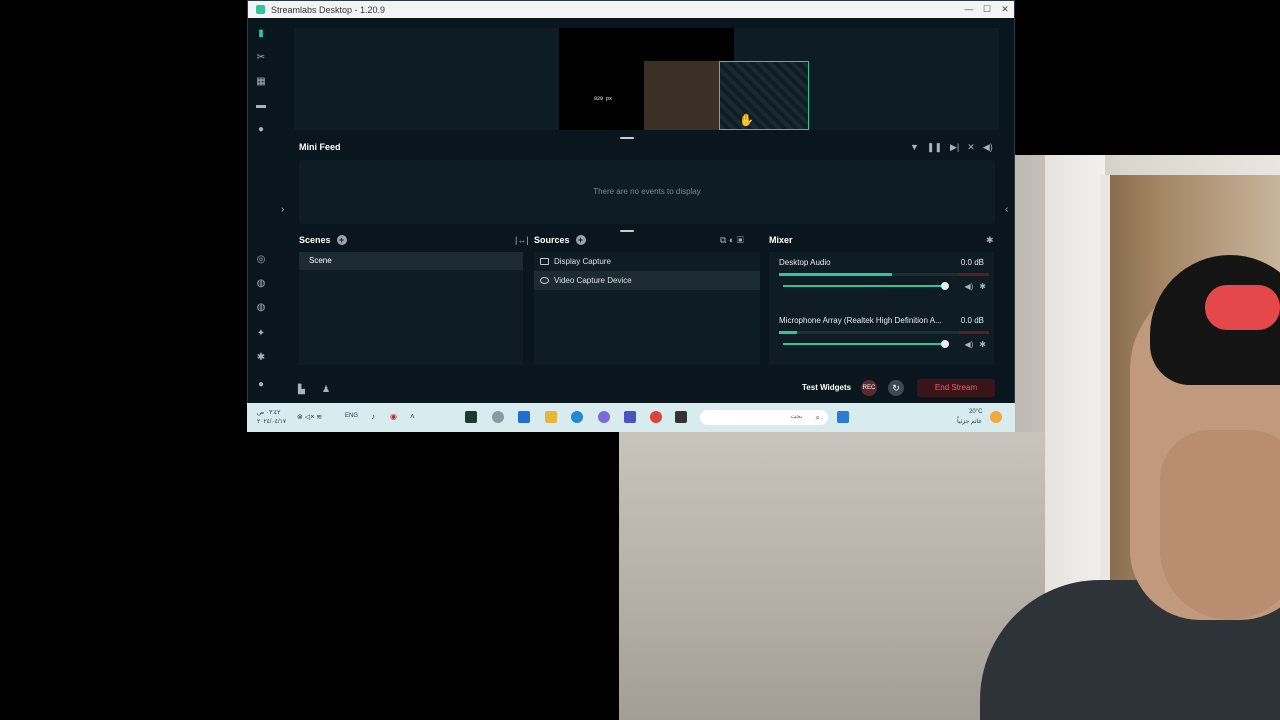 The image size is (1280, 720). What do you see at coordinates (261, 130) in the screenshot?
I see `record-icon: ●` at bounding box center [261, 130].